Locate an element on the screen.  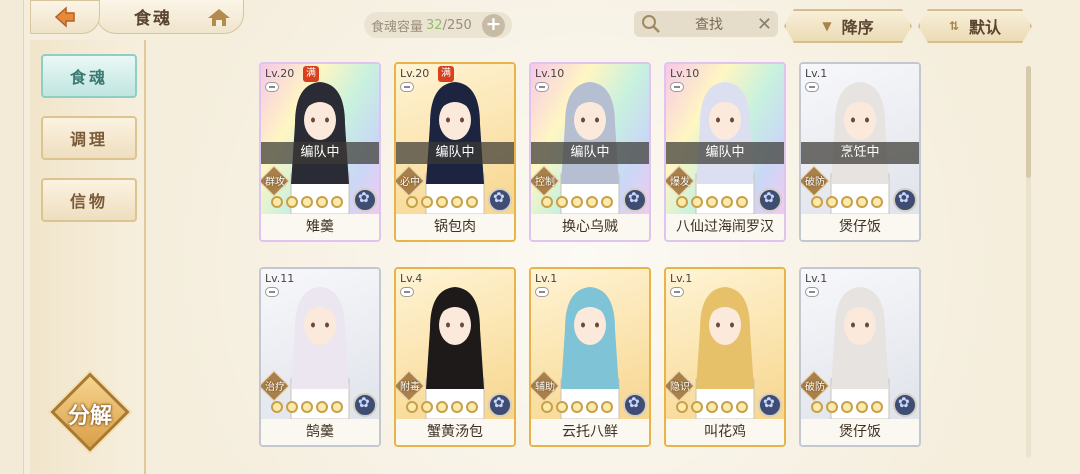
sort-label: 降序 is located at coordinates (857, 27).